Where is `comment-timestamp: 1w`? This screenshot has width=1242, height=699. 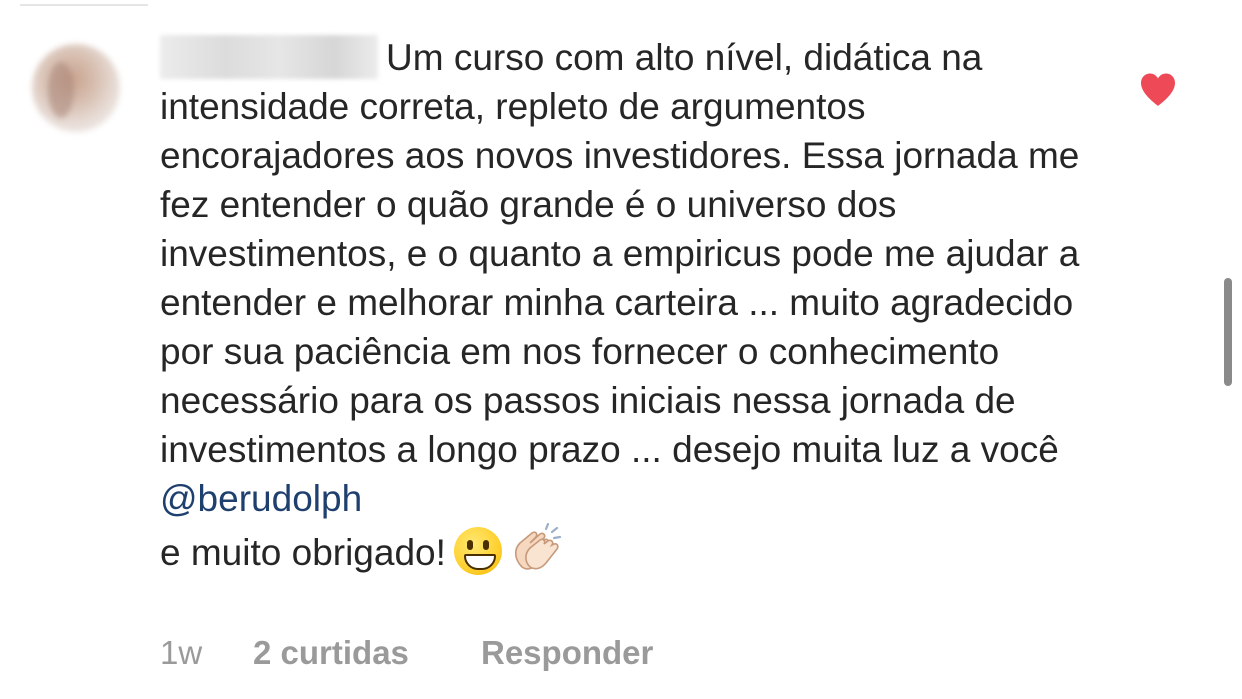 comment-timestamp: 1w is located at coordinates (181, 652).